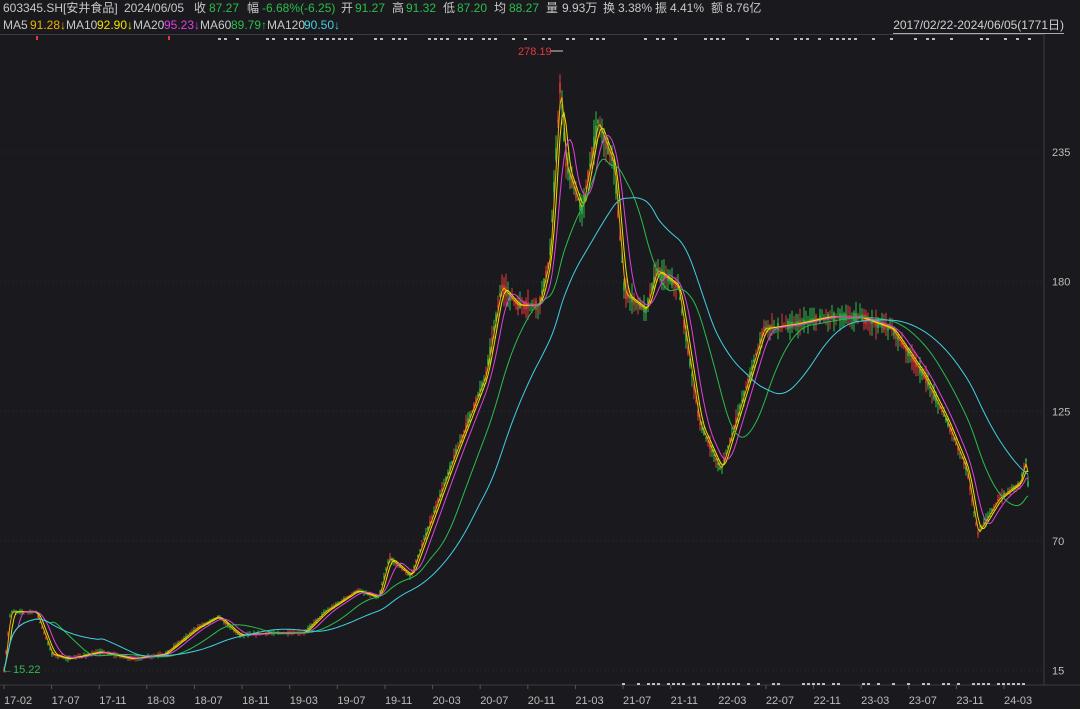 The image size is (1080, 709). Describe the element at coordinates (1058, 672) in the screenshot. I see `y-tick-label: 15` at that location.